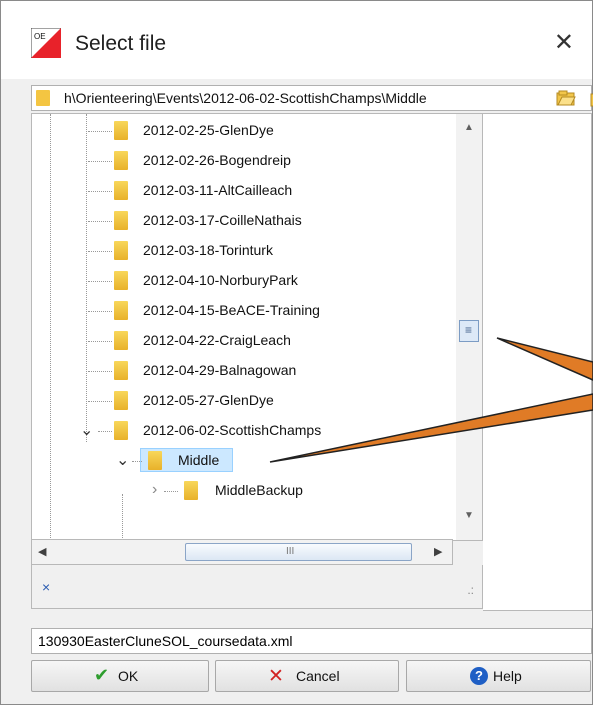 The width and height of the screenshot is (593, 705). Describe the element at coordinates (470, 590) in the screenshot. I see `resize-grip-icon: .:` at that location.